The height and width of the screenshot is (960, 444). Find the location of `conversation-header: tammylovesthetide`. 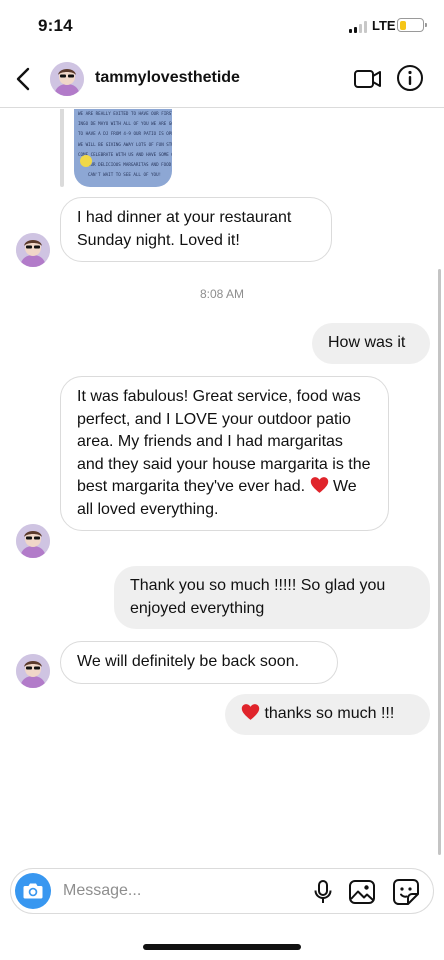

conversation-header: tammylovesthetide is located at coordinates (222, 80).